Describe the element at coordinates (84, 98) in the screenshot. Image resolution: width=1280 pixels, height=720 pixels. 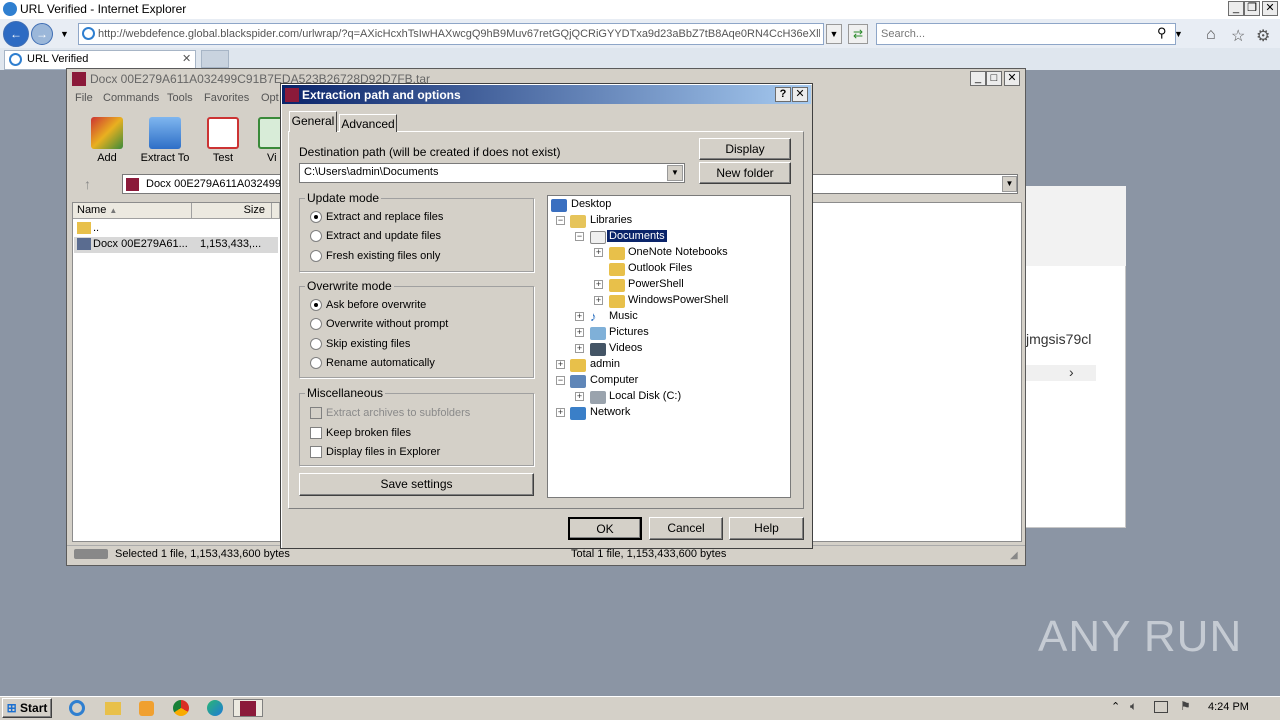
I see `menu-file: File` at that location.